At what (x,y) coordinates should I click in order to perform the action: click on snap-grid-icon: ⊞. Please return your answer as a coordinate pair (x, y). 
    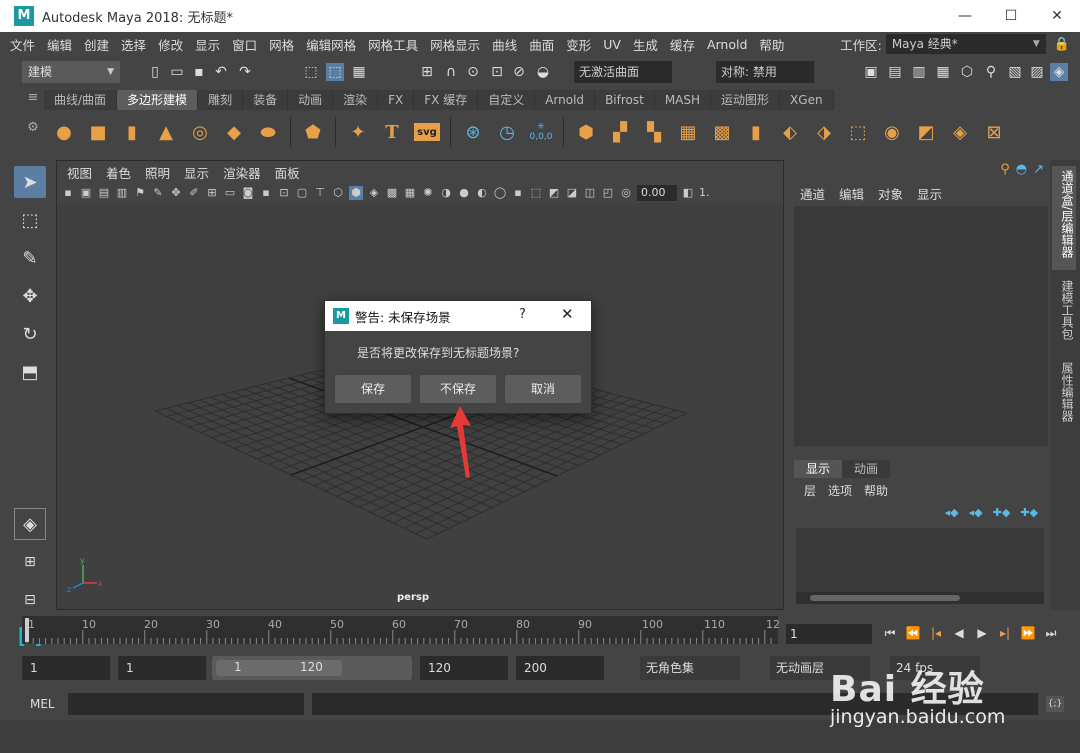
    Looking at the image, I should click on (427, 72).